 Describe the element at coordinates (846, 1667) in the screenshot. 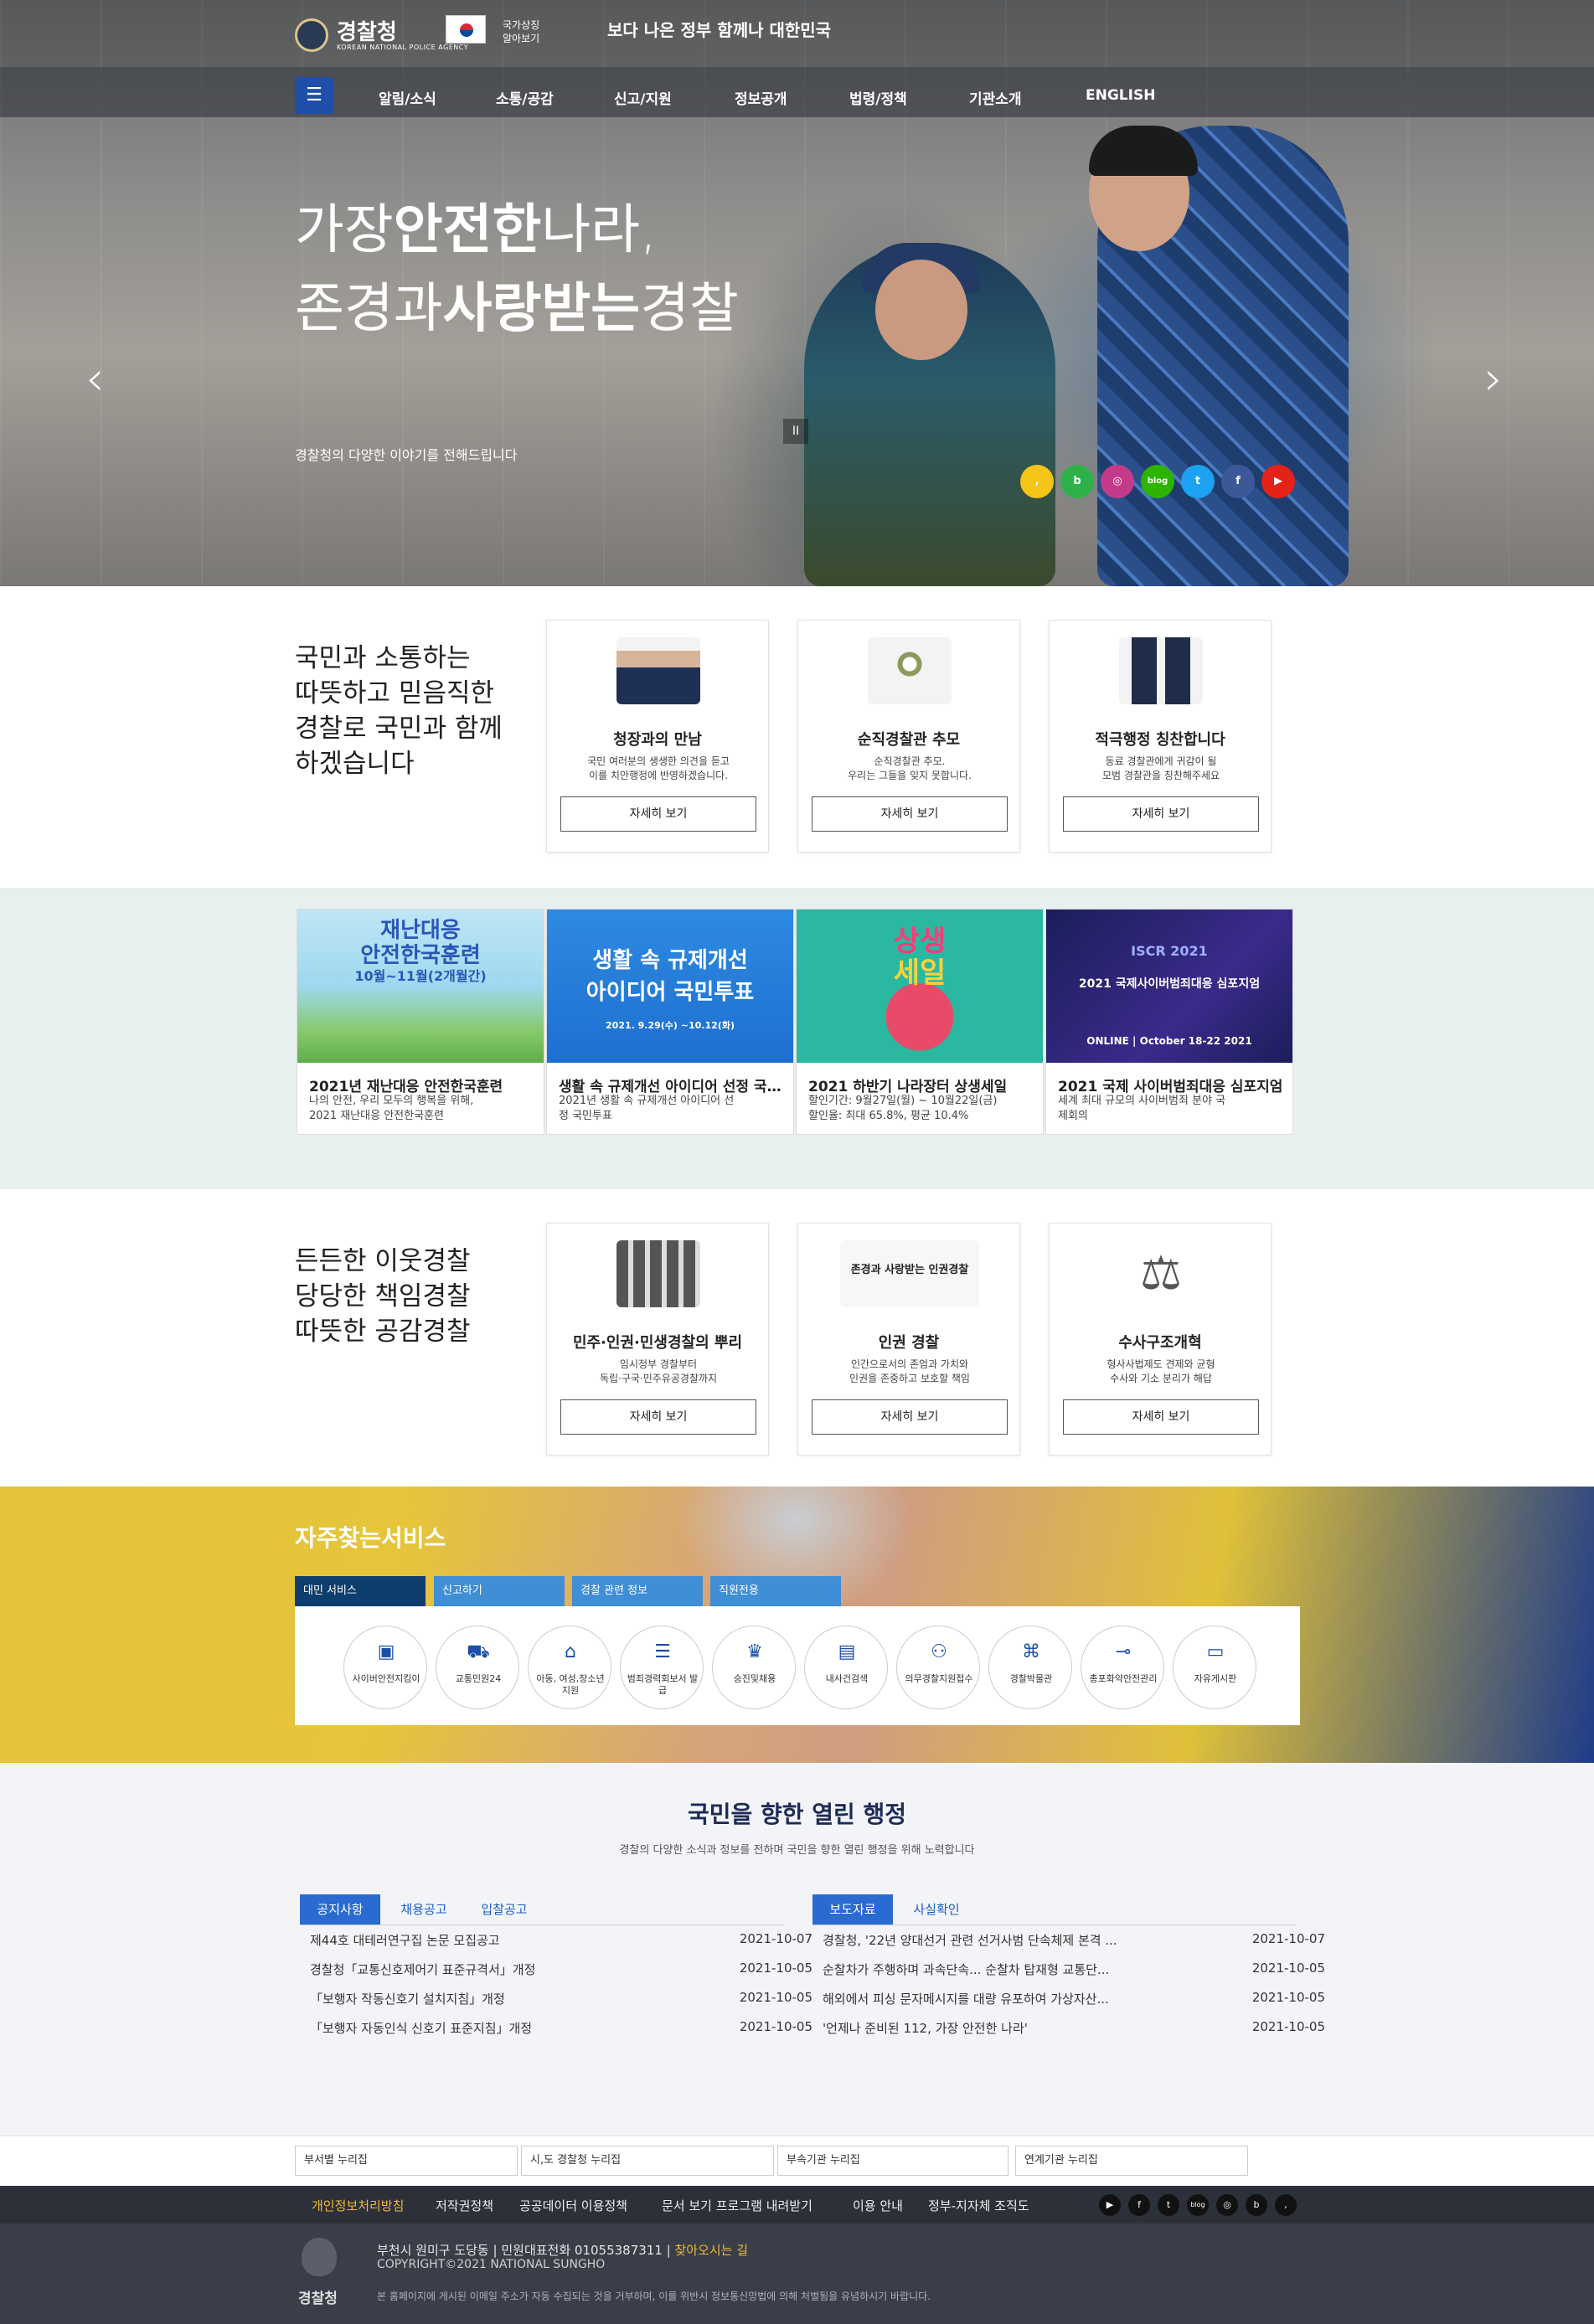

I see `service-case-search: ▤ 내사건검색` at that location.